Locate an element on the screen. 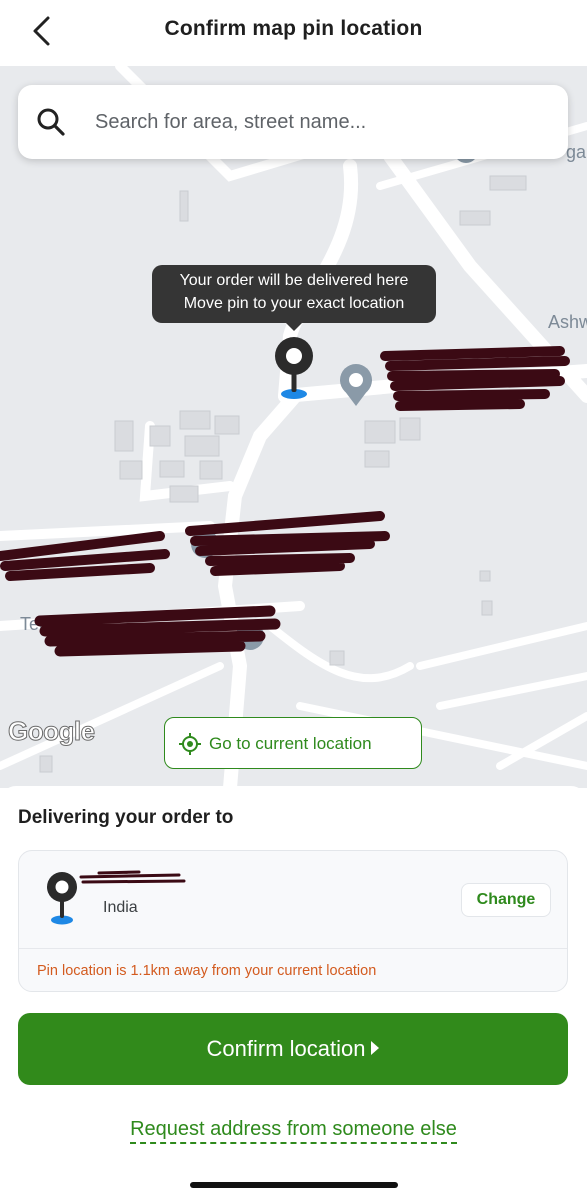 The height and width of the screenshot is (1200, 587). crosshair-icon is located at coordinates (190, 744).